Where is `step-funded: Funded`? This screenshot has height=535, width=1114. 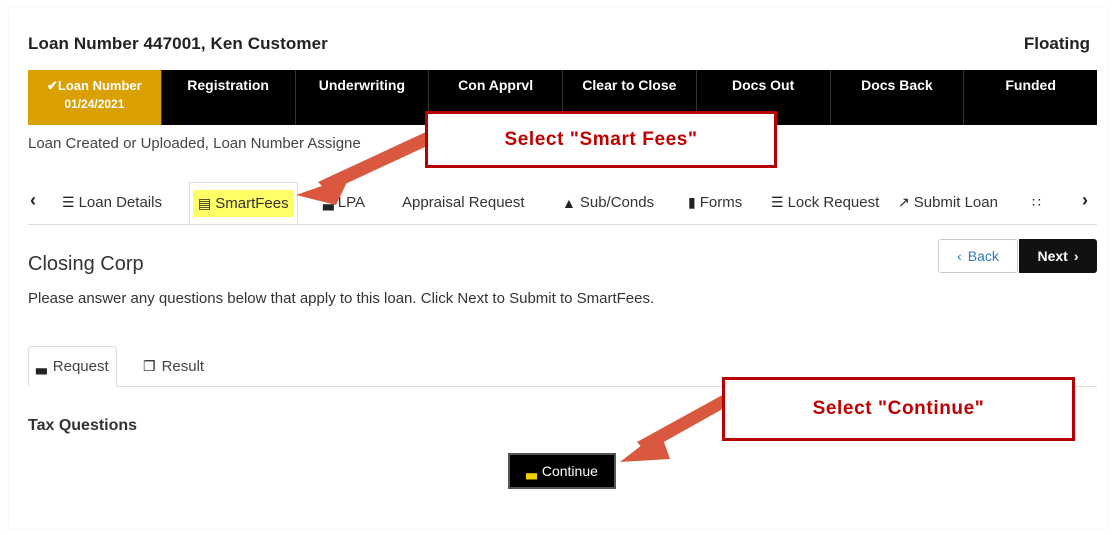
step-funded: Funded is located at coordinates (1030, 97).